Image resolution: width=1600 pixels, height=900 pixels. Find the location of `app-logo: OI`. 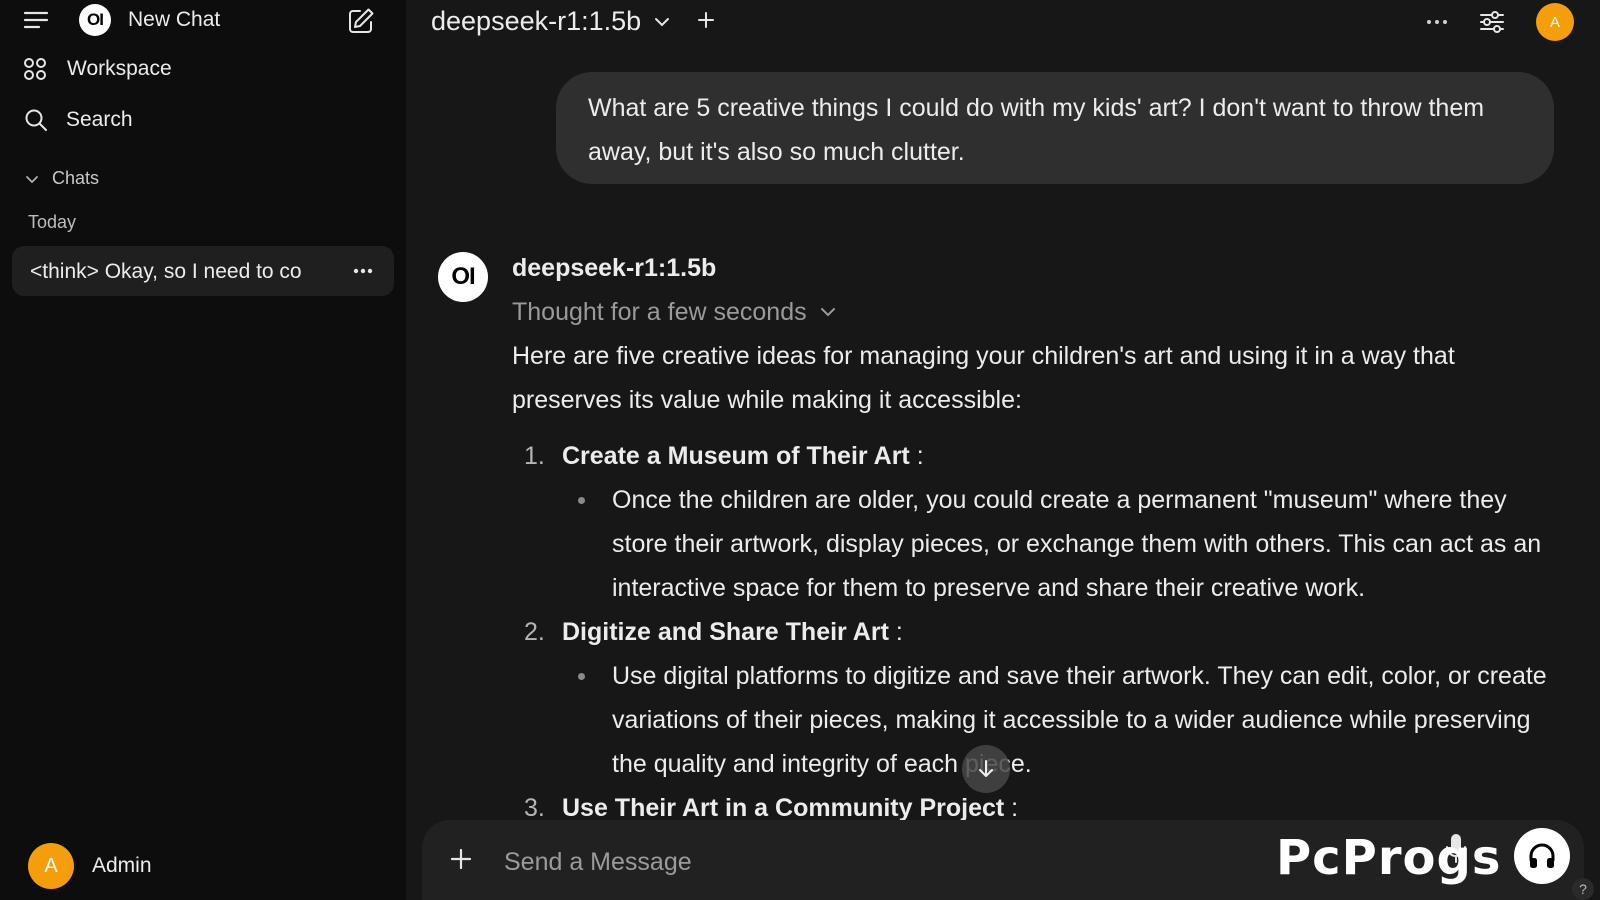

app-logo: OI is located at coordinates (95, 20).